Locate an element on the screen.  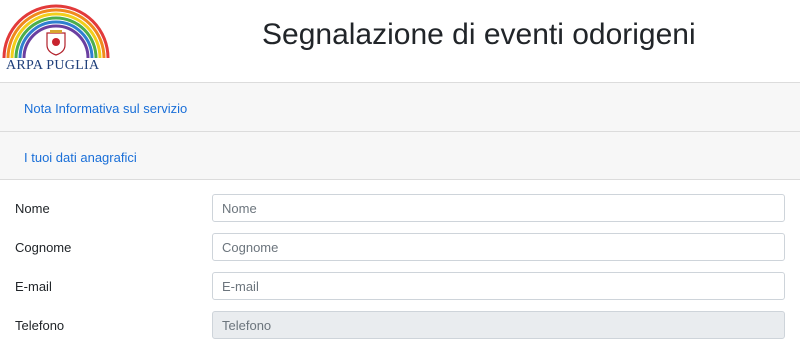
email-input is located at coordinates (498, 286).